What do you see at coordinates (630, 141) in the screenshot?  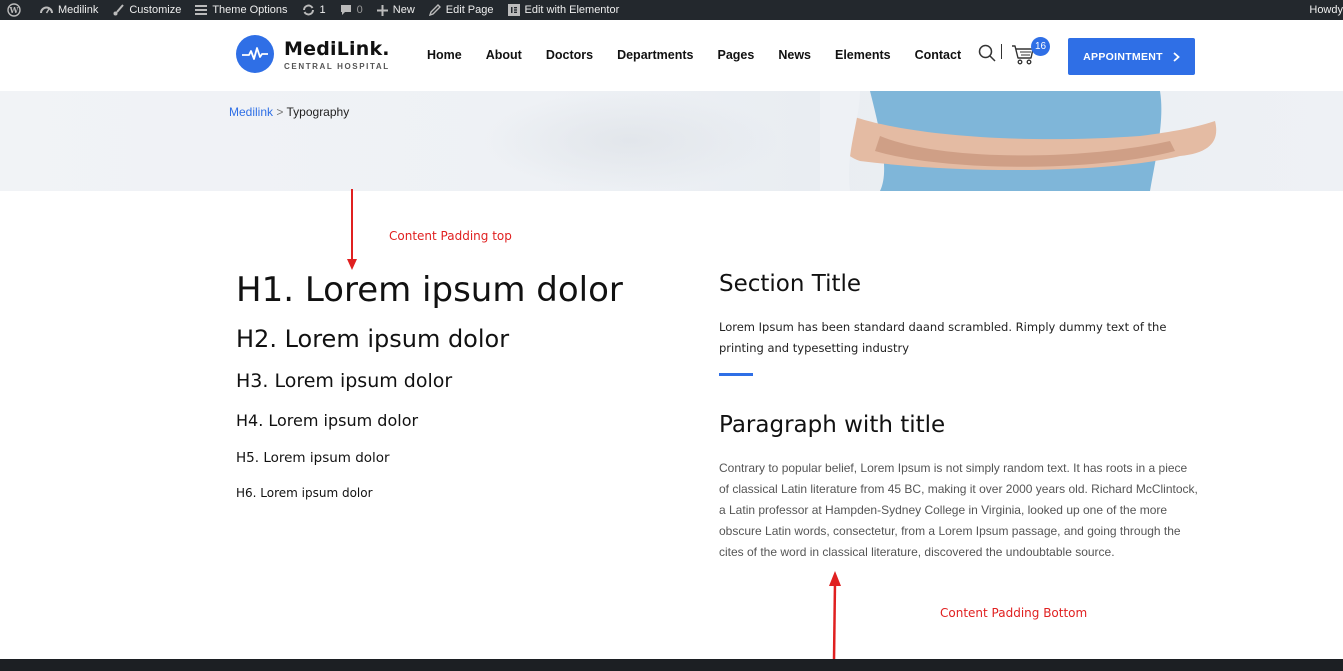 I see `banner-background-blur` at bounding box center [630, 141].